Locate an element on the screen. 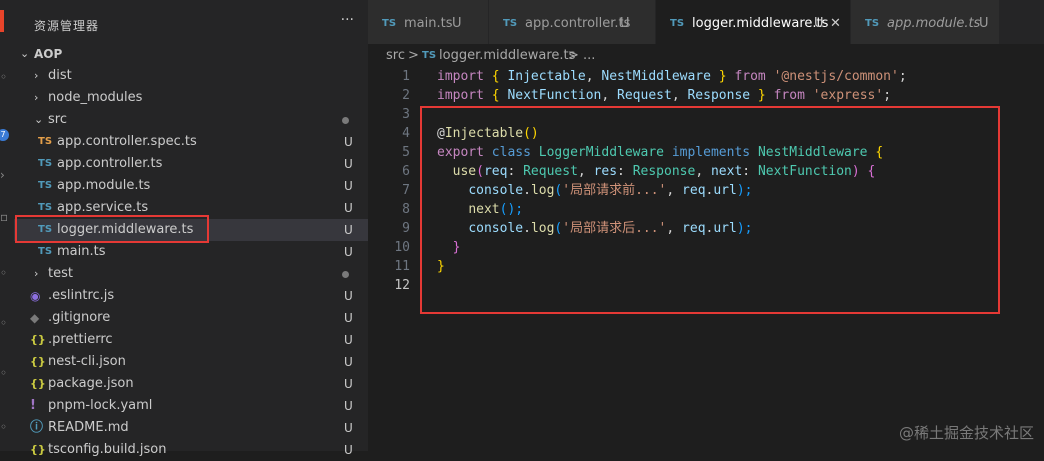 Image resolution: width=1044 pixels, height=461 pixels. tree-item: › node_modules is located at coordinates (191, 98).